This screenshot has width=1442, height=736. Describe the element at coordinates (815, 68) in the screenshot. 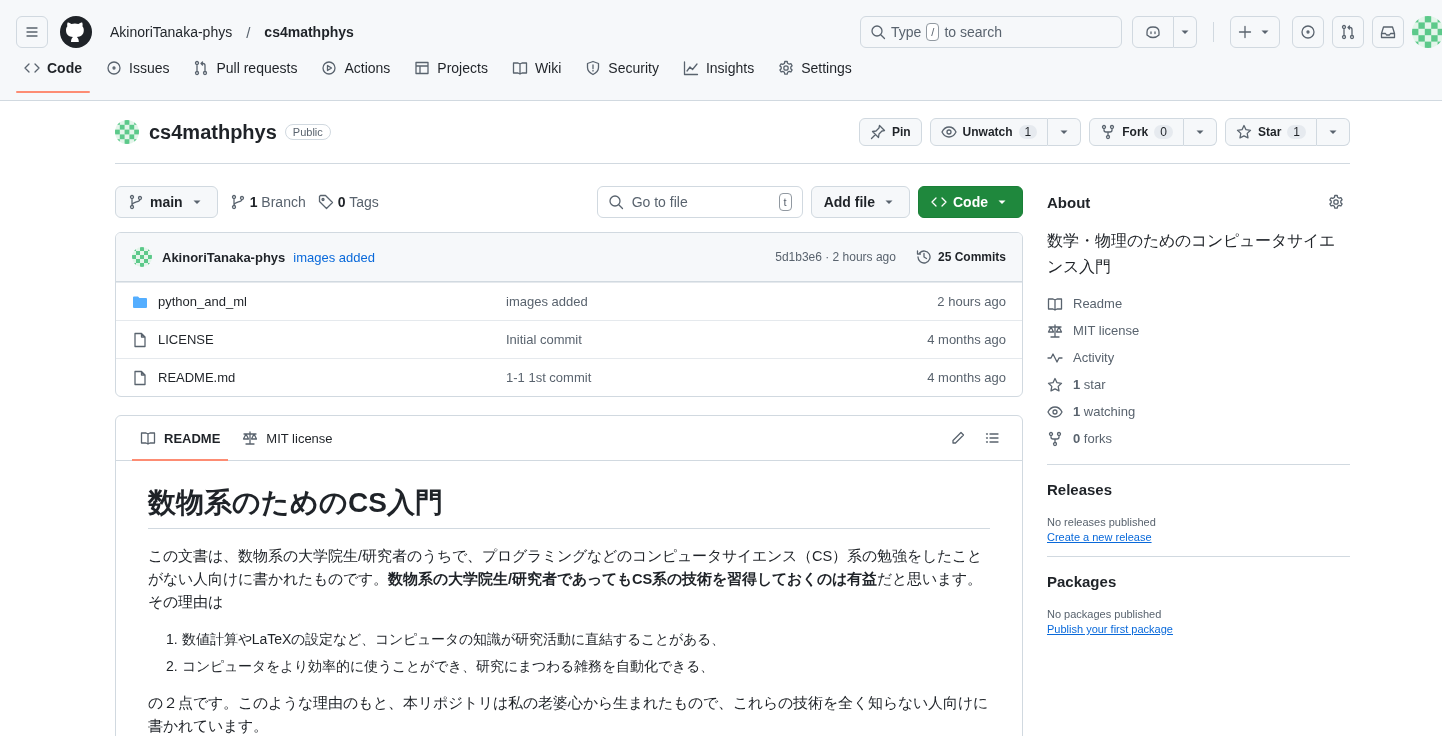

I see `nav-tab: Settings` at that location.